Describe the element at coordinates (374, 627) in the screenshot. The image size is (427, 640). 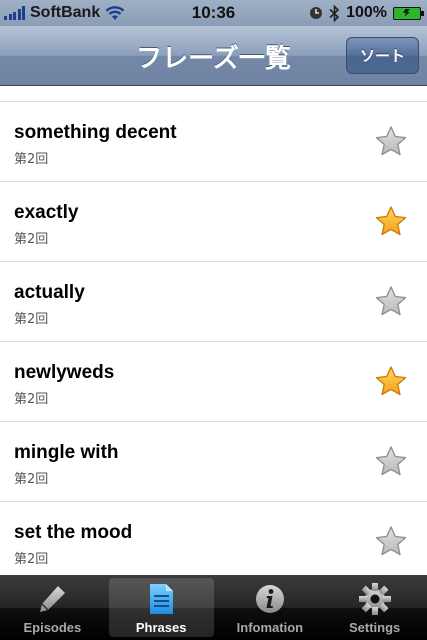
I see `tab-label: Settings` at that location.